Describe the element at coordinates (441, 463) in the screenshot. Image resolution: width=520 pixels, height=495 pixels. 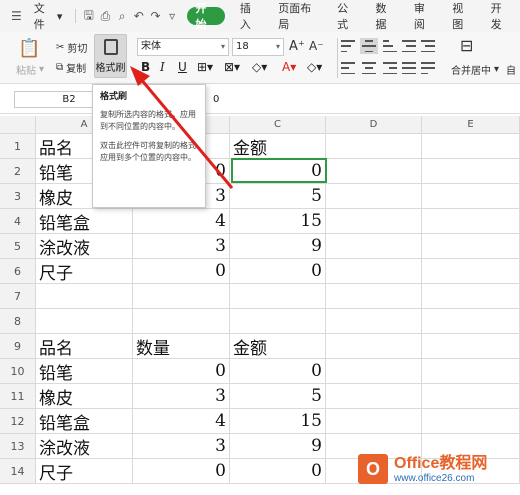
I see `watermark-brand: Office教程网` at that location.